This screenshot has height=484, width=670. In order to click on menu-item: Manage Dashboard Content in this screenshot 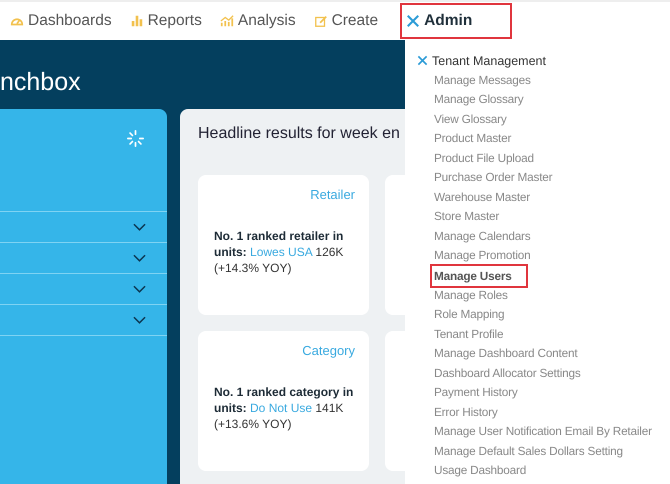, I will do `click(497, 354)`.